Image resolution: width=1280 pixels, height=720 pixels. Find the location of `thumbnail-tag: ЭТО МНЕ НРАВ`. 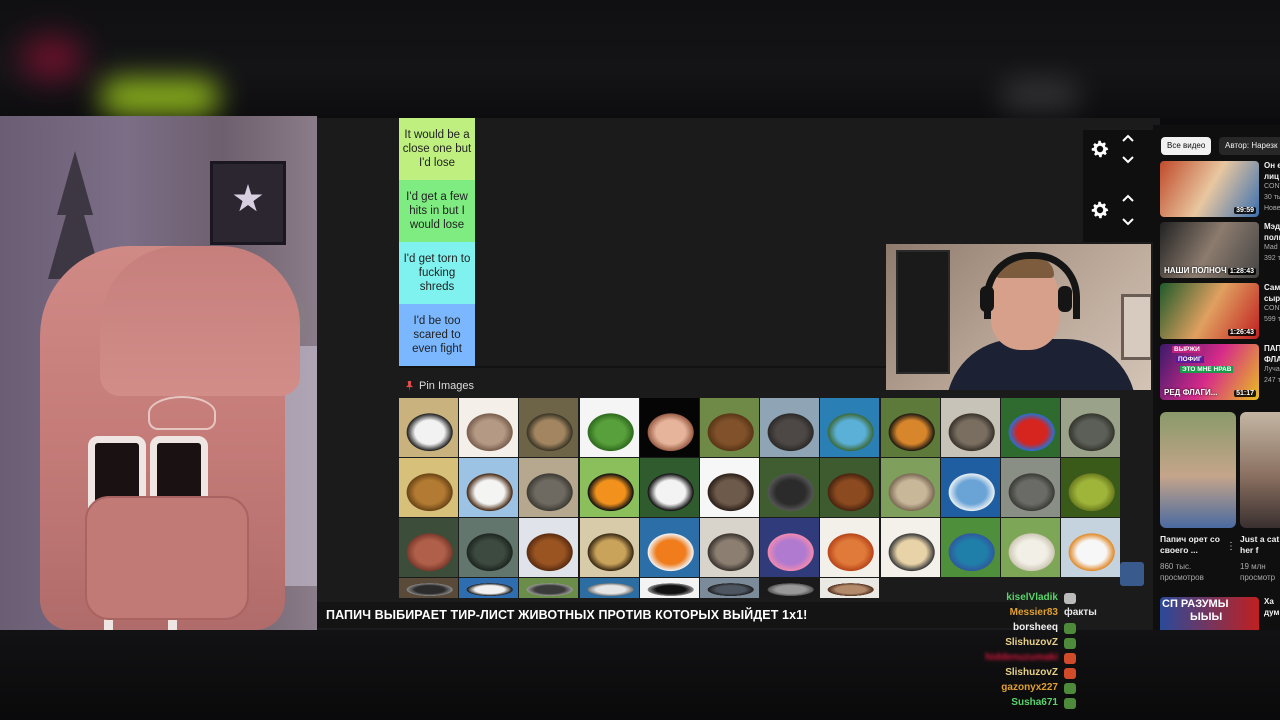

thumbnail-tag: ЭТО МНЕ НРАВ is located at coordinates (1207, 369).